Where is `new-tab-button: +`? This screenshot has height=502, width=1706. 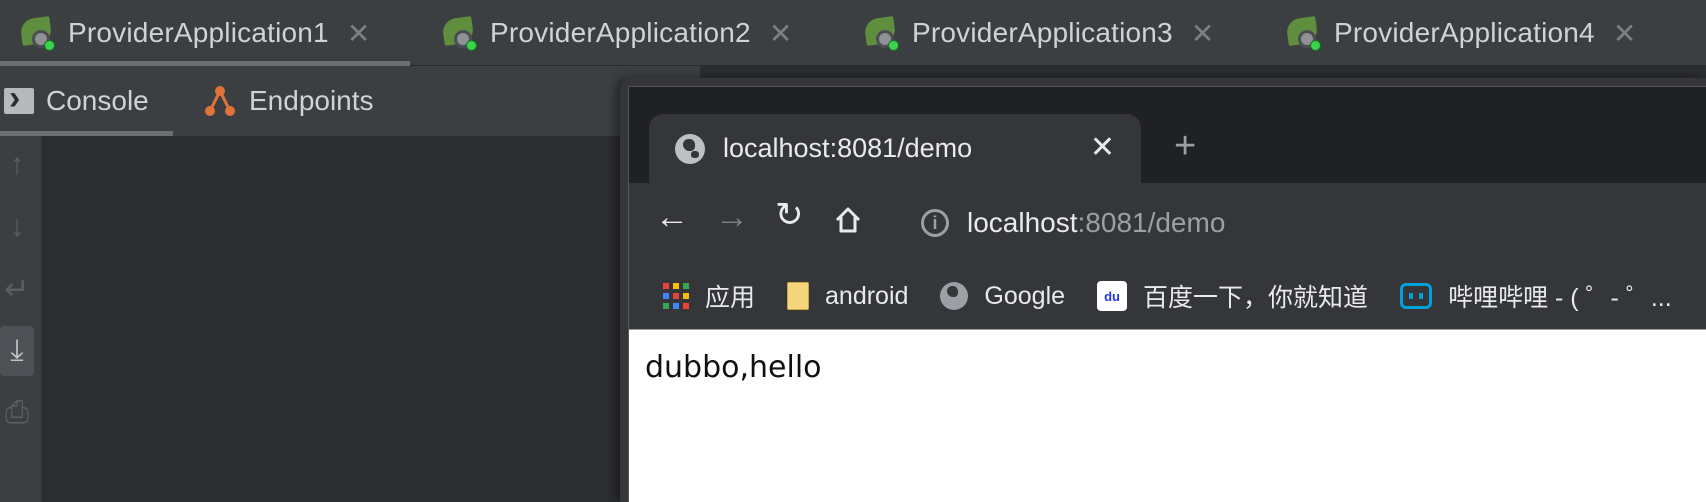 new-tab-button: + is located at coordinates (1185, 146).